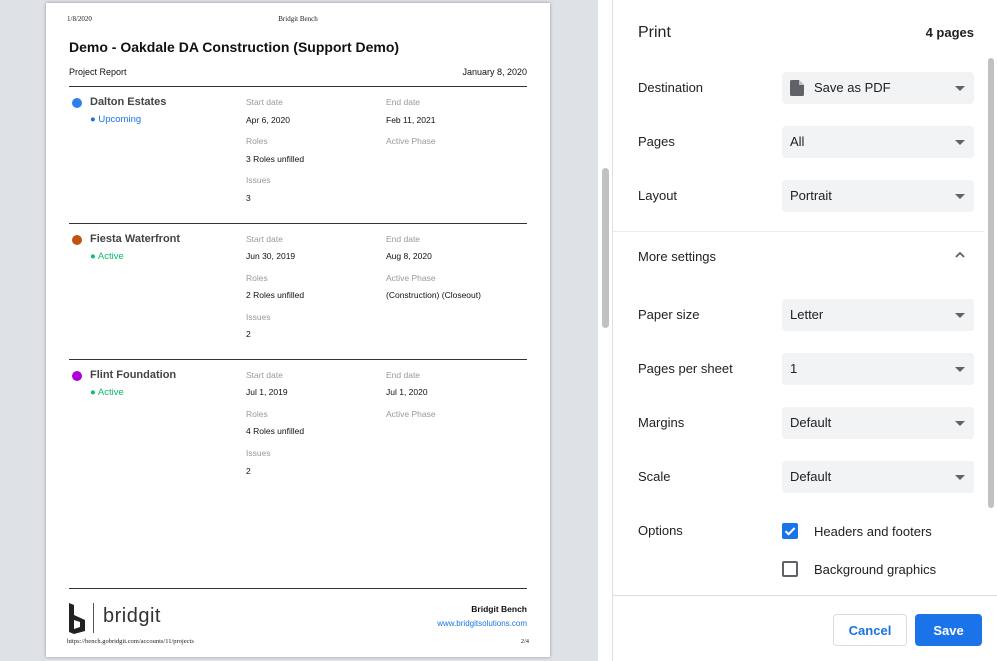  Describe the element at coordinates (852, 87) in the screenshot. I see `destination-value: Save as PDF` at that location.